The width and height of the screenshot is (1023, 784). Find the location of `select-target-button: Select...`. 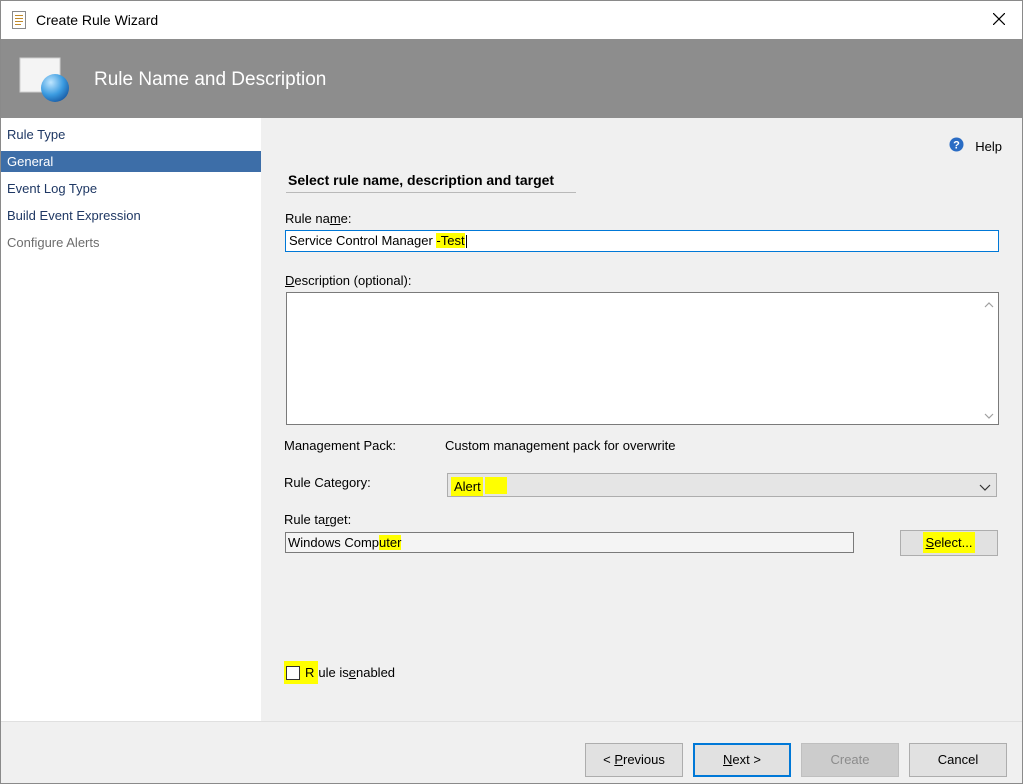

select-target-button: Select... is located at coordinates (949, 543).